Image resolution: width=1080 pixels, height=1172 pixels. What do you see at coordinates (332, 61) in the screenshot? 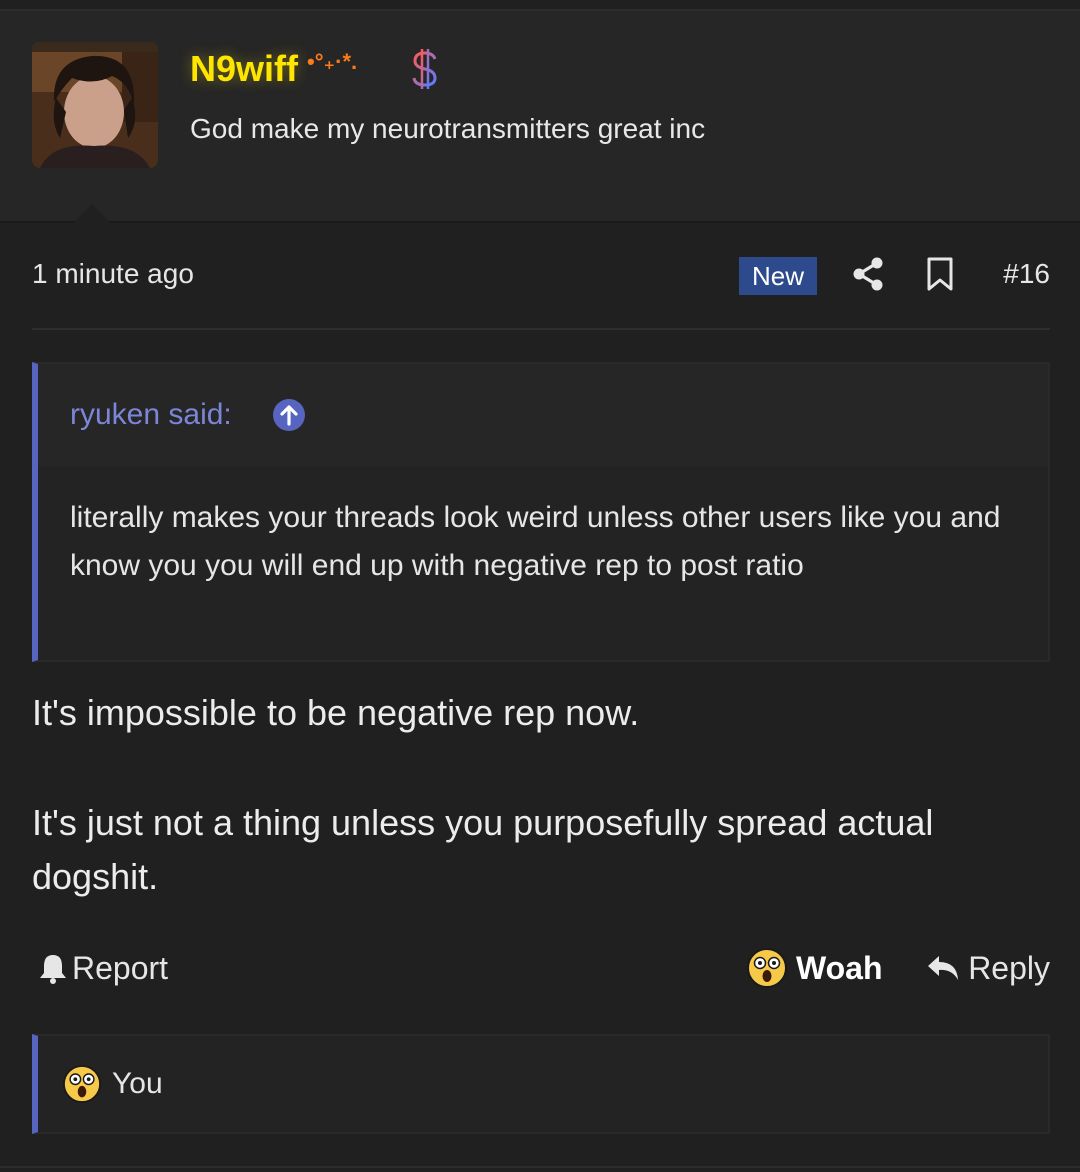
I see `username-decoration: •°₊·*.` at bounding box center [332, 61].